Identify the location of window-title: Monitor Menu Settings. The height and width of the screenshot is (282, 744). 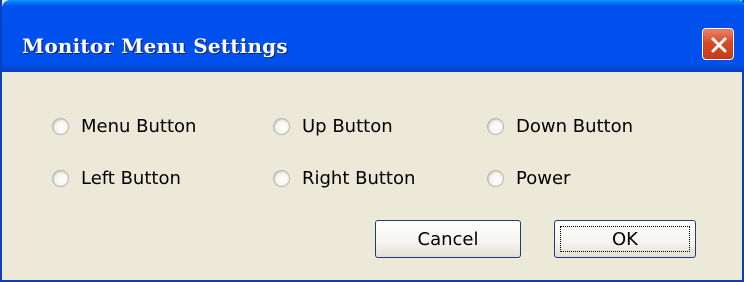
(155, 46).